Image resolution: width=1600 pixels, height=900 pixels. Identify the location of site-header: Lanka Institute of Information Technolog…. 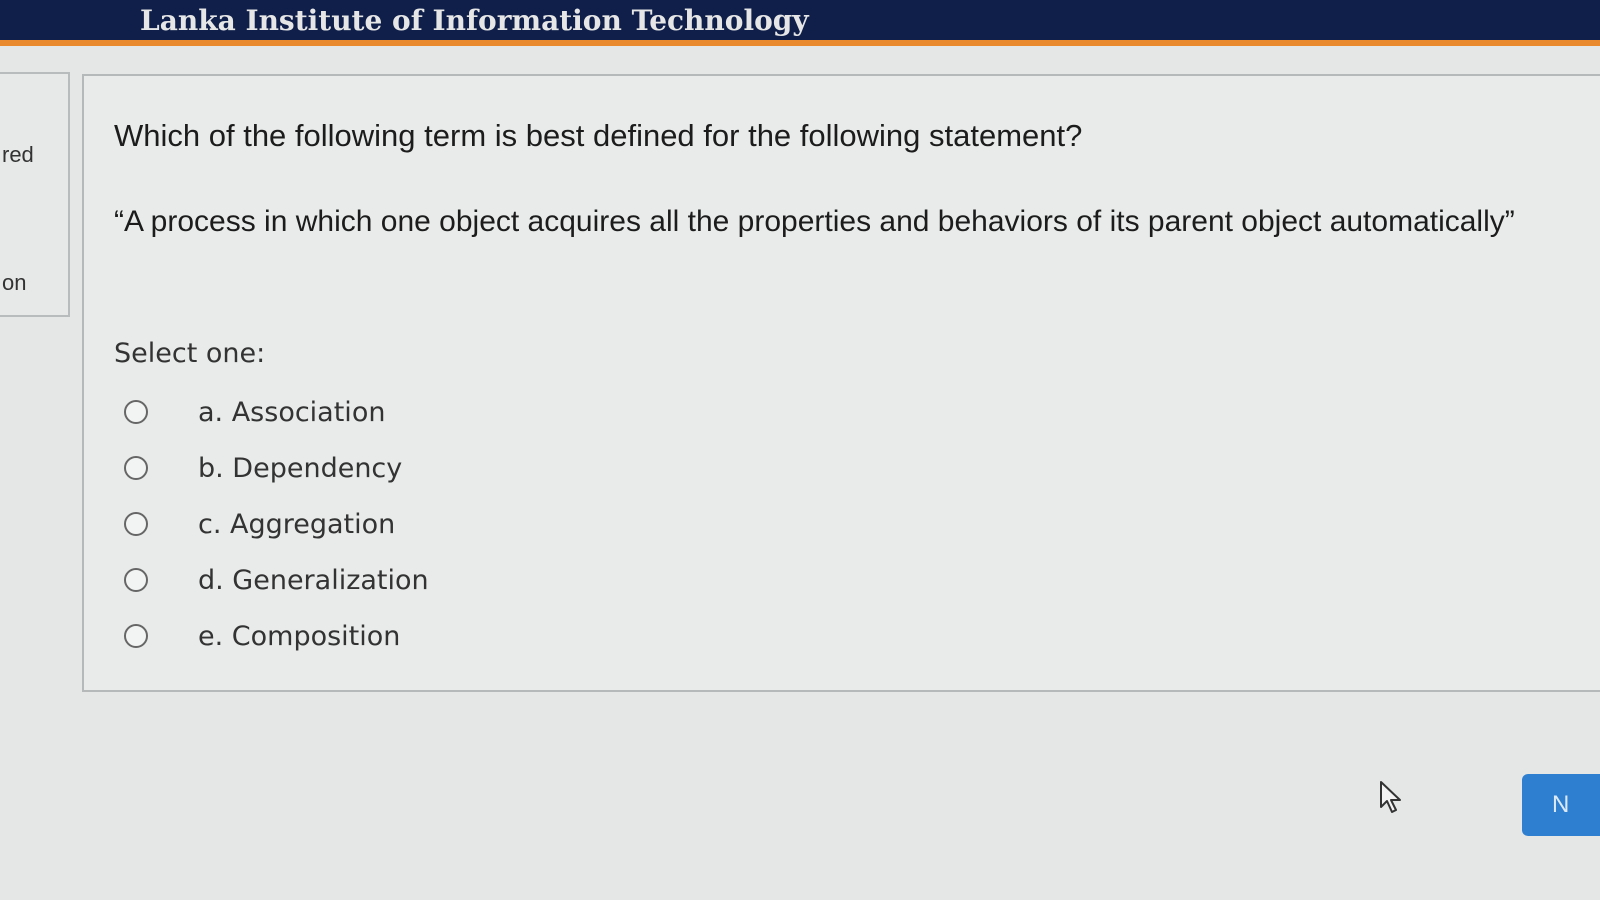
(800, 23).